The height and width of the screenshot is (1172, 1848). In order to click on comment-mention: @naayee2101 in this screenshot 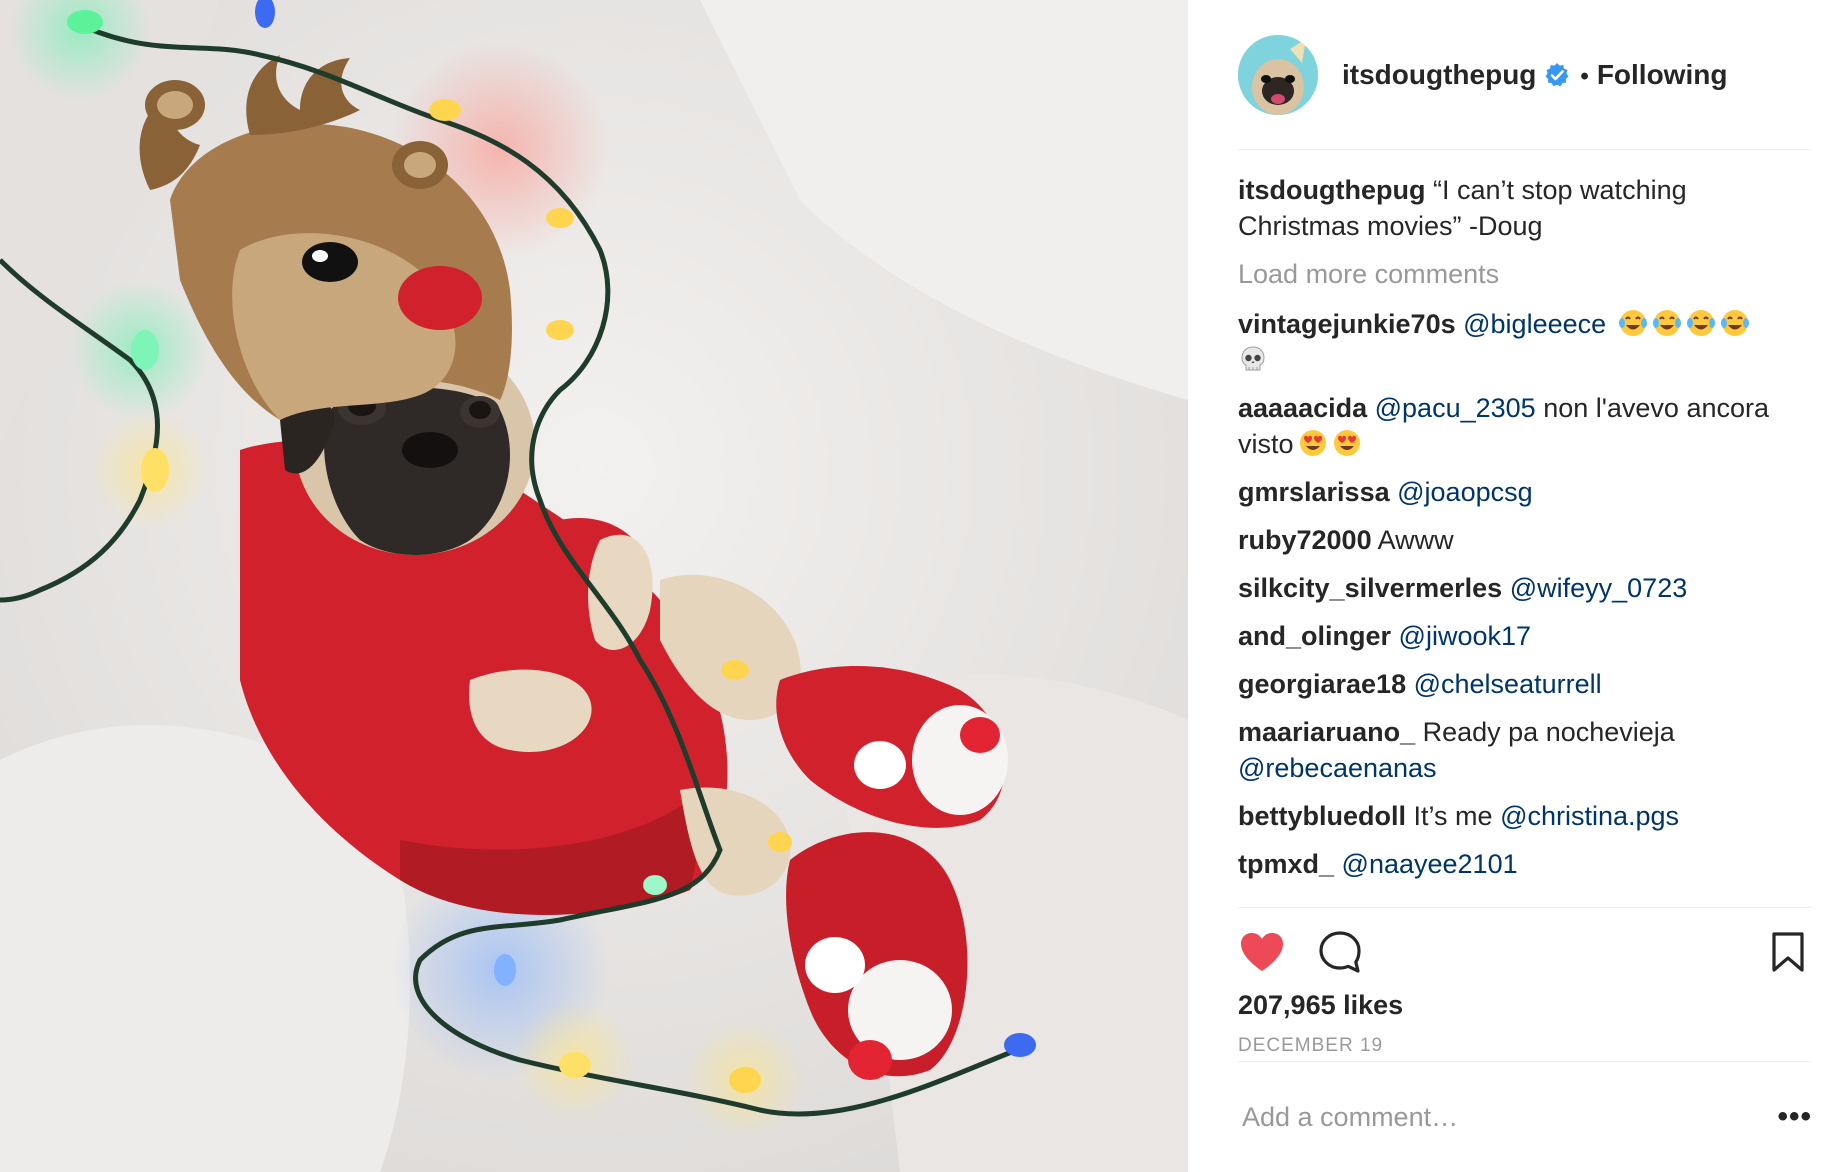, I will do `click(1430, 864)`.